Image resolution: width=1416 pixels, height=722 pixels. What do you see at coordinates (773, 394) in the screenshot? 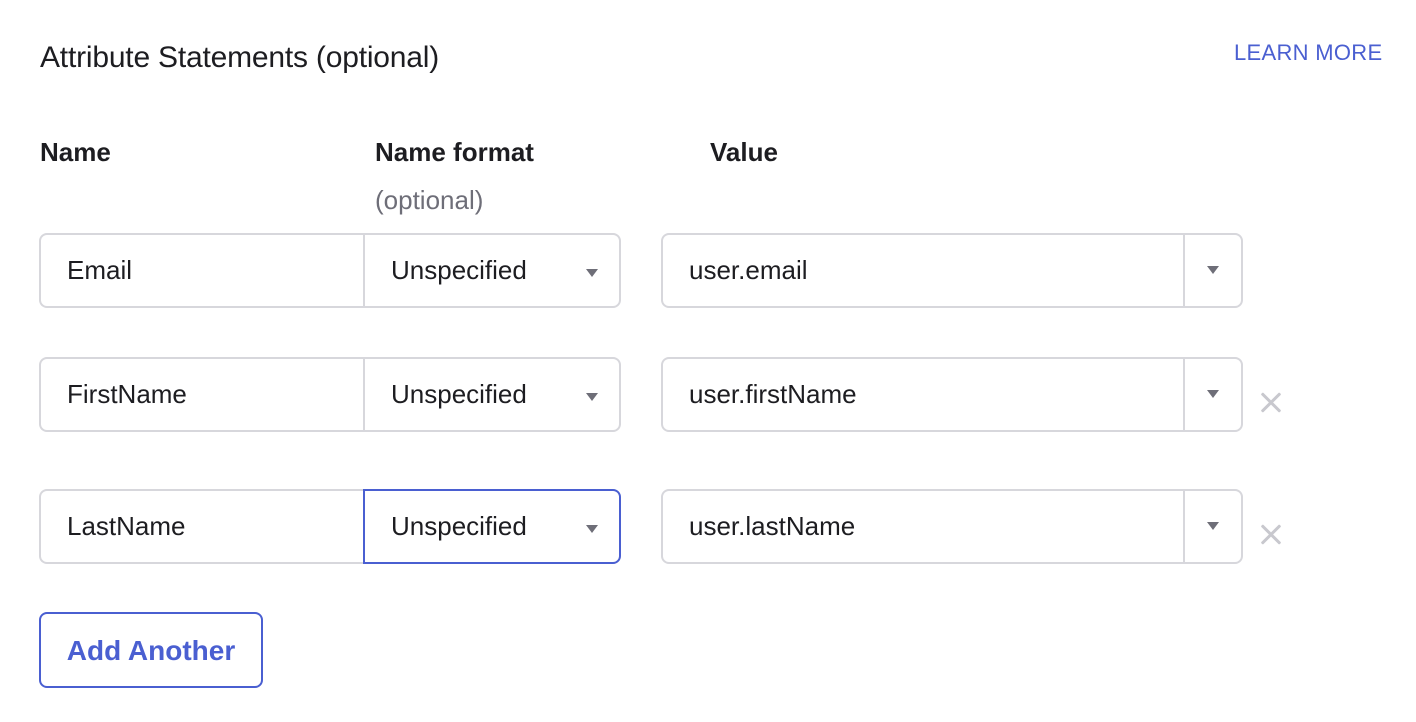
I see `attribute-value-text: user.firstName` at bounding box center [773, 394].